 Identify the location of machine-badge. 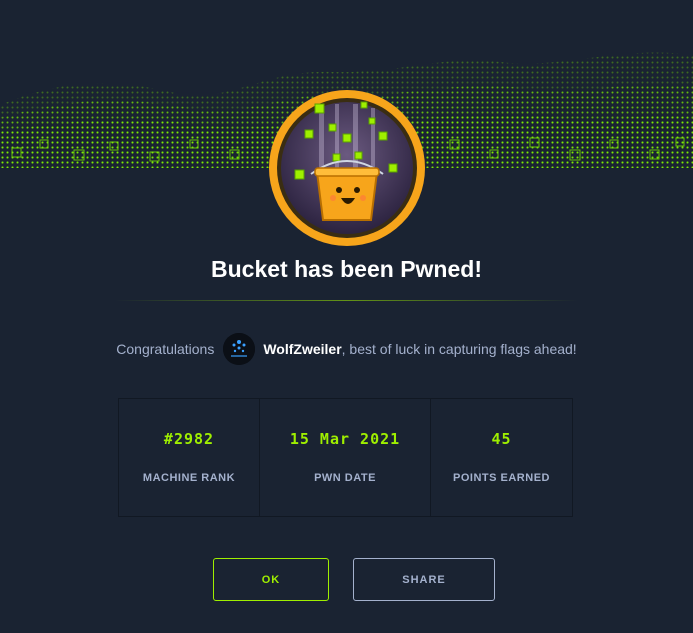
(347, 168).